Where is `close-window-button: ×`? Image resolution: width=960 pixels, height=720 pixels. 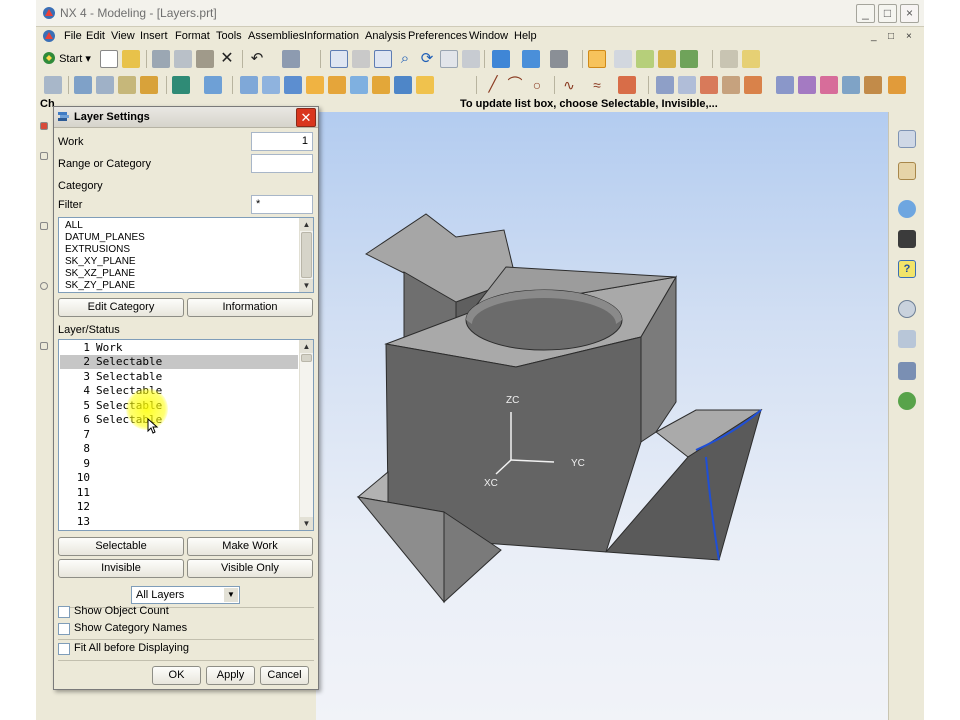
close-window-button: × is located at coordinates (909, 13).